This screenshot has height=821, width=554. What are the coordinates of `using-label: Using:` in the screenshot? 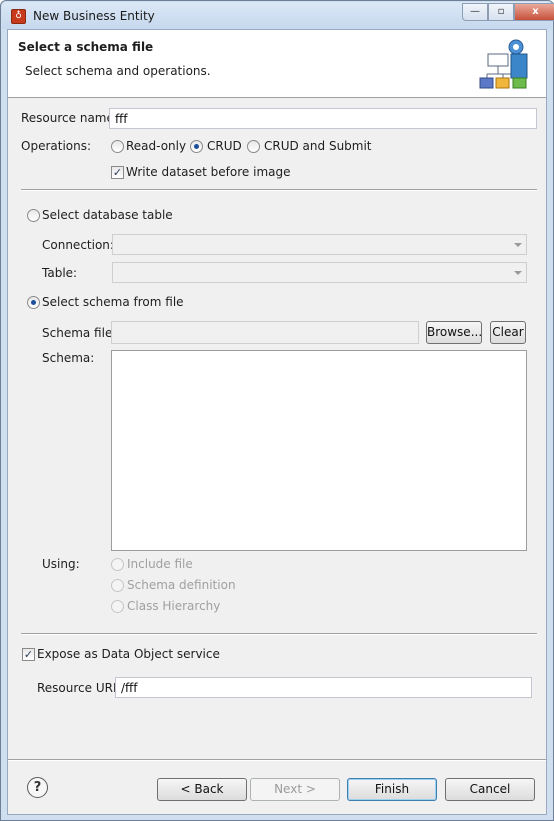 It's located at (61, 564).